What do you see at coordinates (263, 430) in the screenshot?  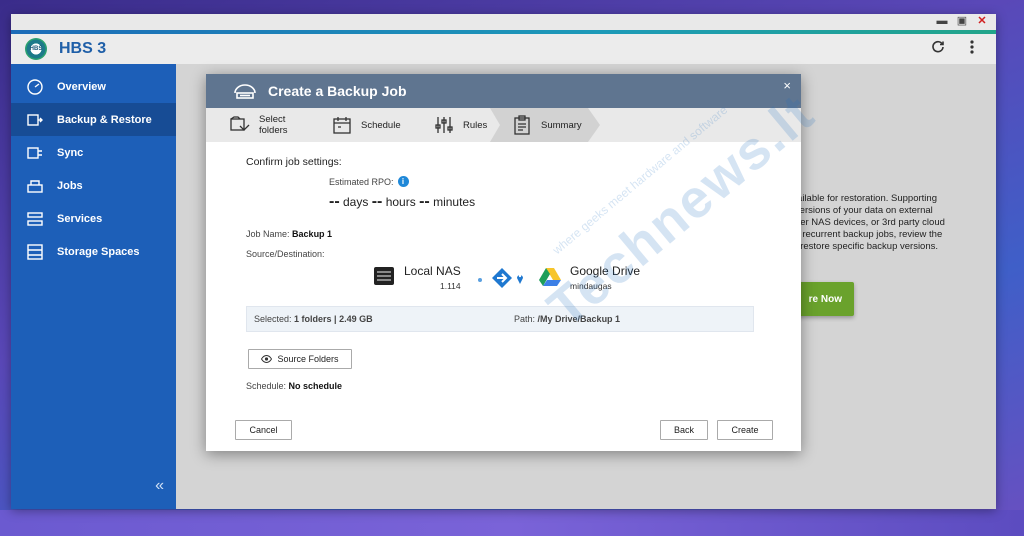 I see `cancel-button: Cancel` at bounding box center [263, 430].